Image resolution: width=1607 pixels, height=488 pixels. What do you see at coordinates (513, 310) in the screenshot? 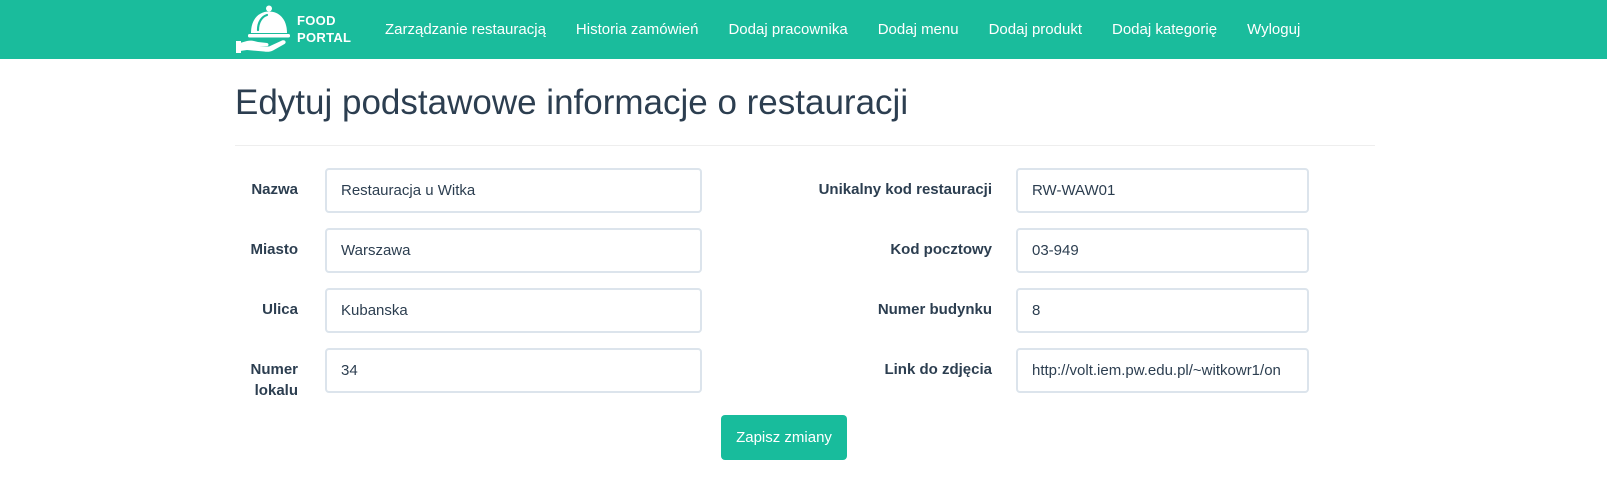
I see `street-input` at bounding box center [513, 310].